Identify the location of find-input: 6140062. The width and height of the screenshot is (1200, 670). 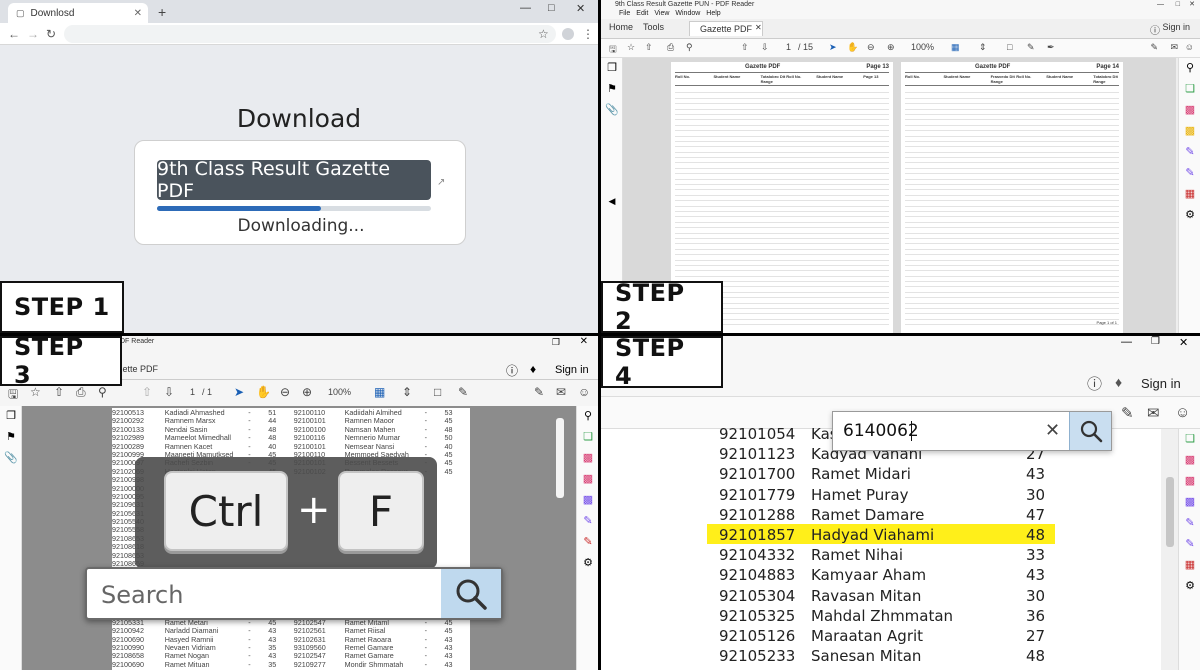
(881, 431).